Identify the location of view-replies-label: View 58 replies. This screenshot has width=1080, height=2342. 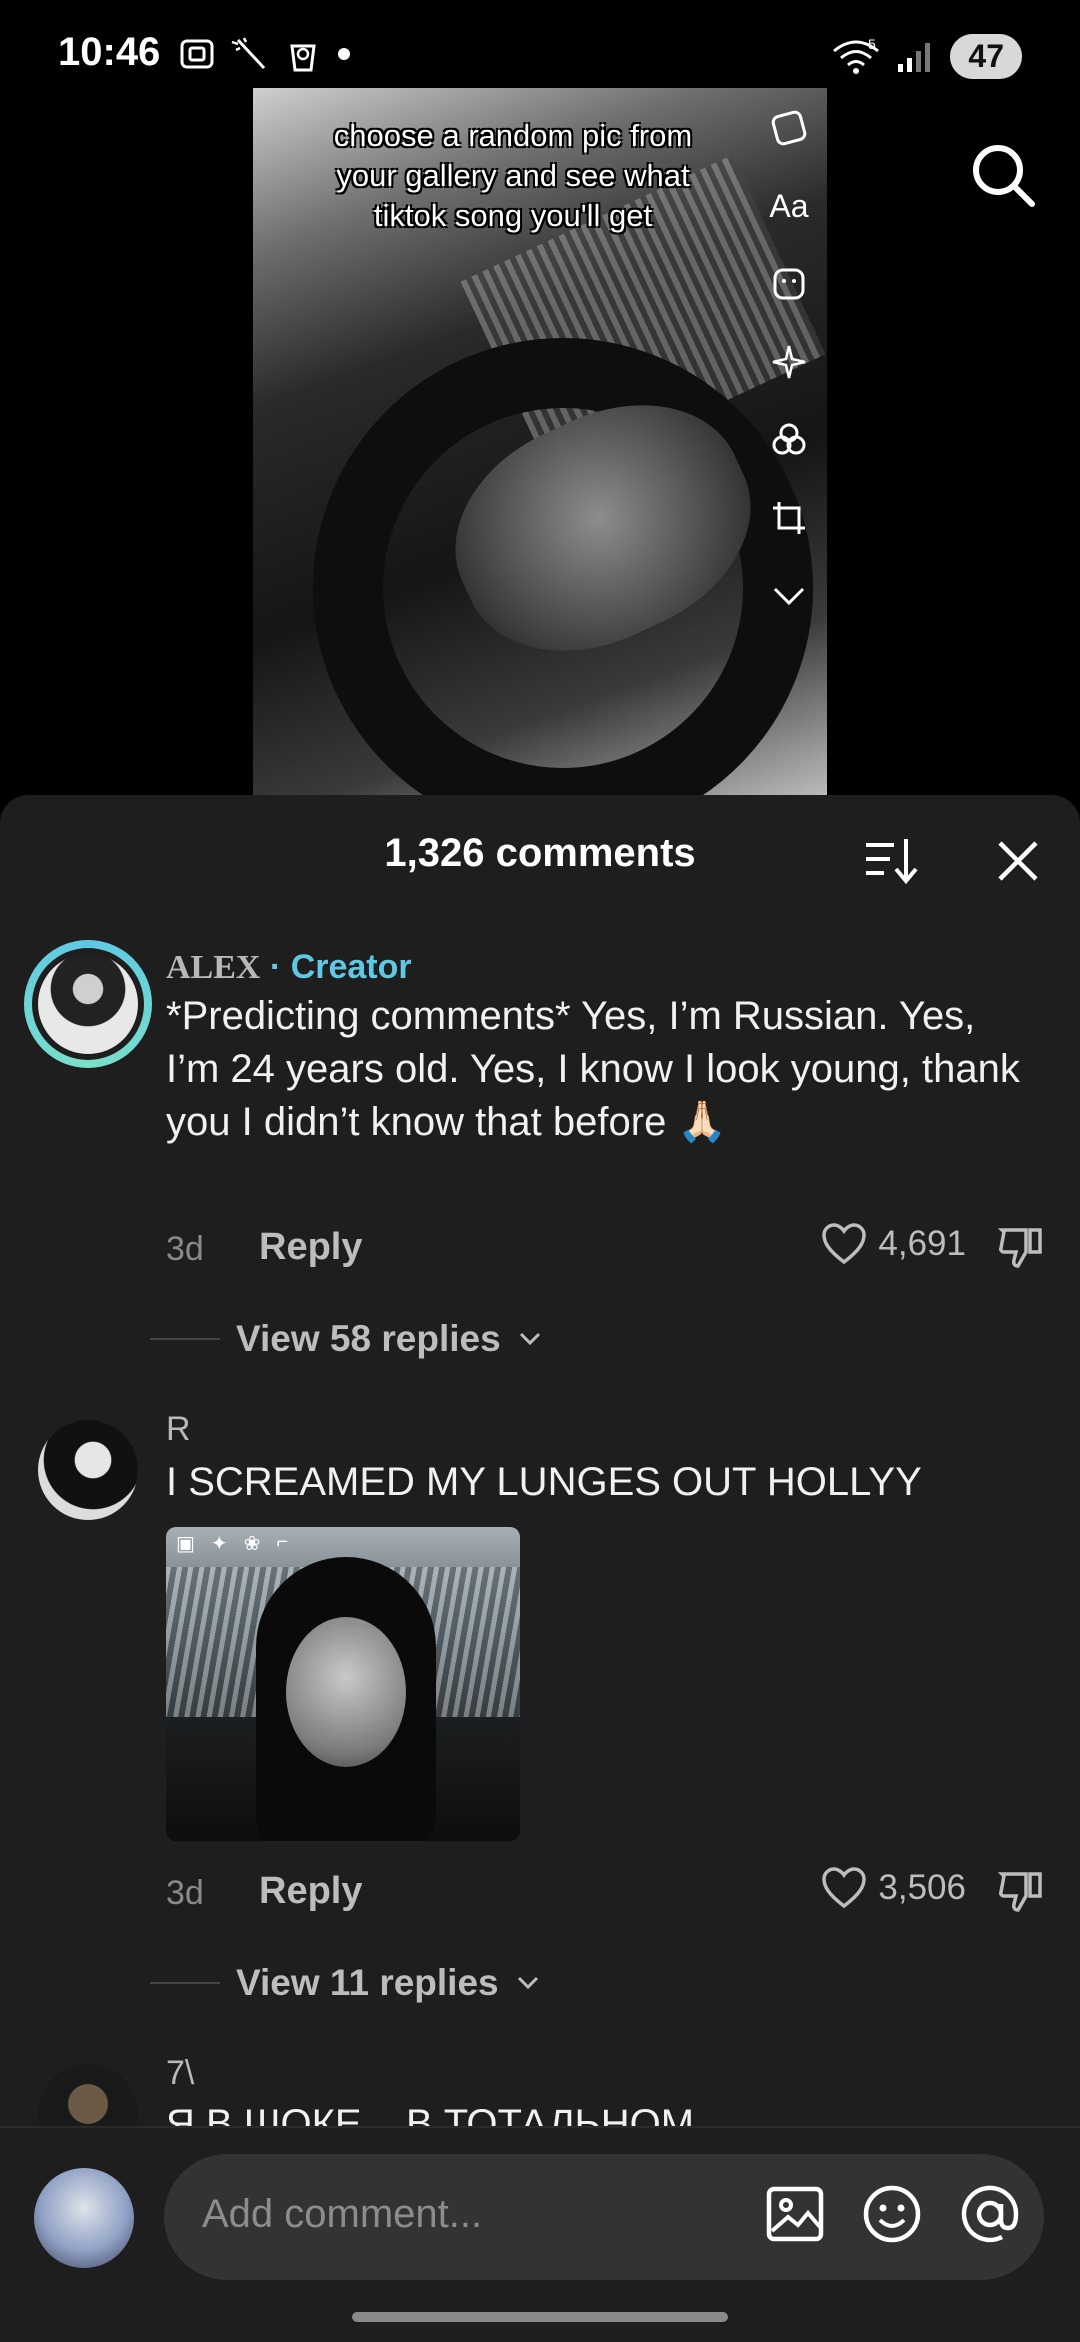
(368, 1338).